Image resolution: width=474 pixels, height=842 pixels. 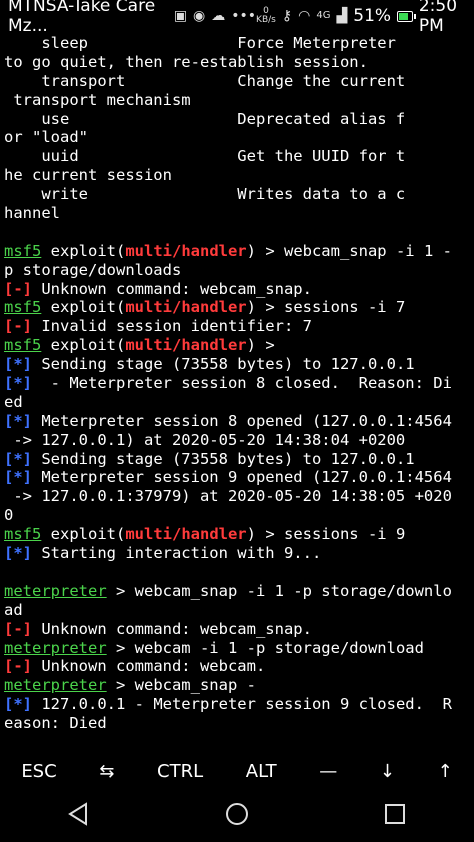 I want to click on terminal-text: ed, so click(x=13, y=401).